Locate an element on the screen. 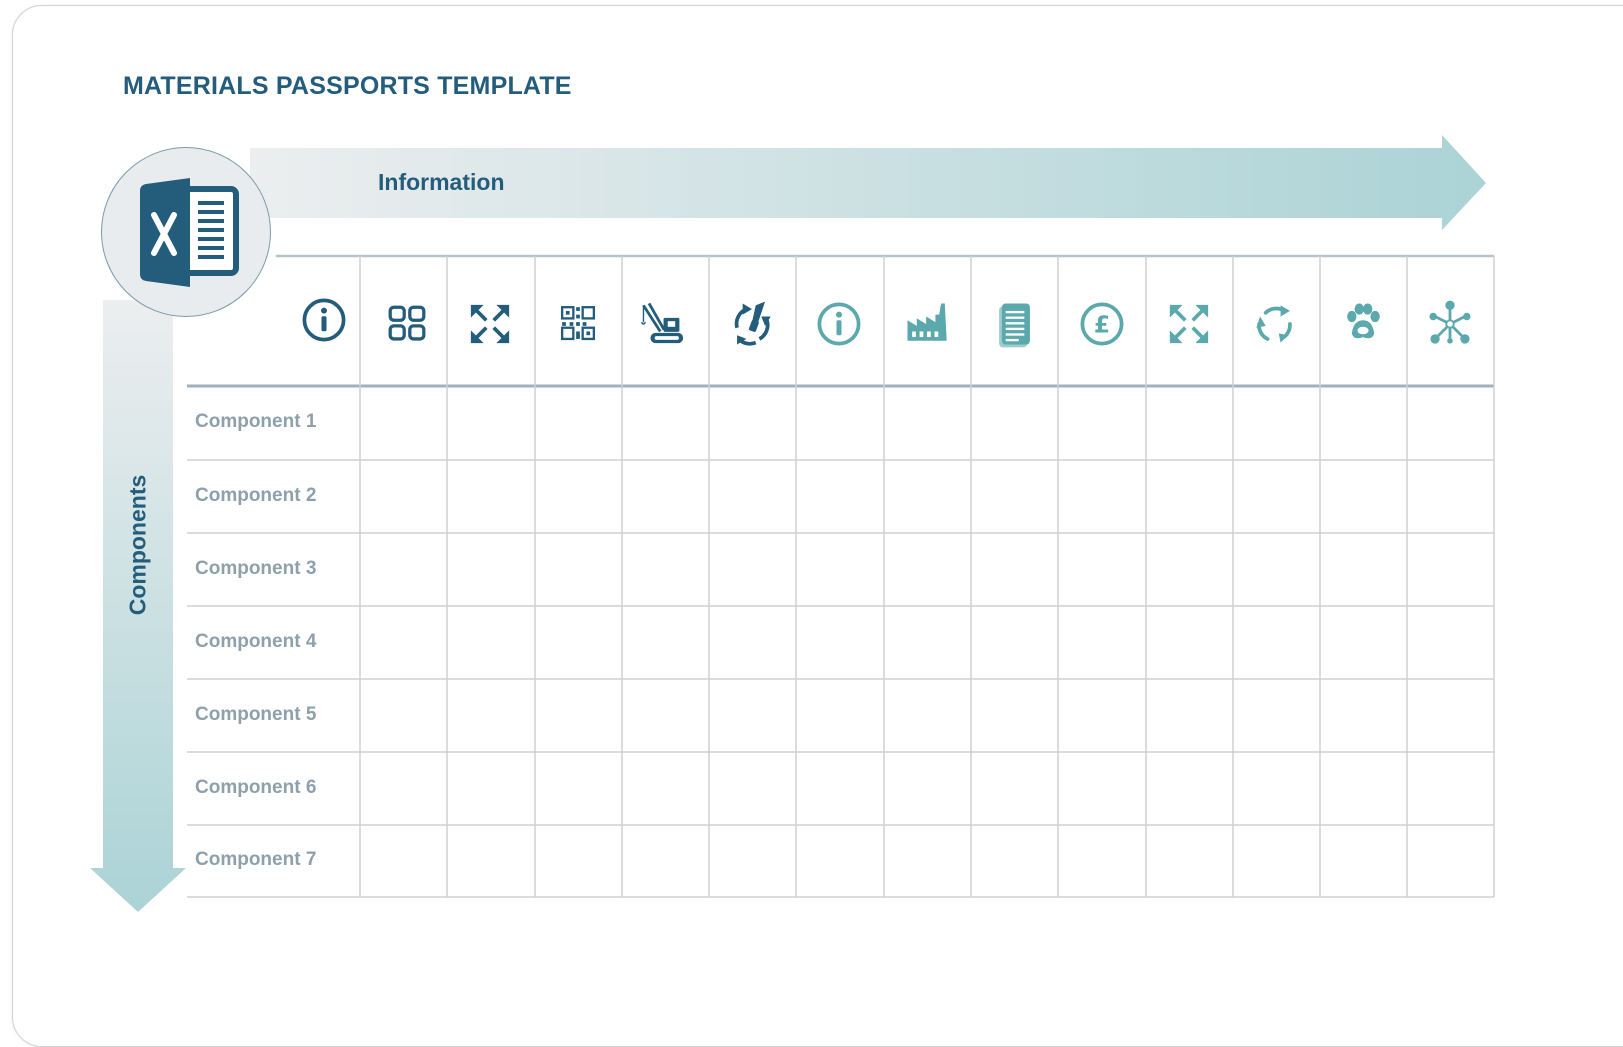  crane-icon is located at coordinates (662, 323).